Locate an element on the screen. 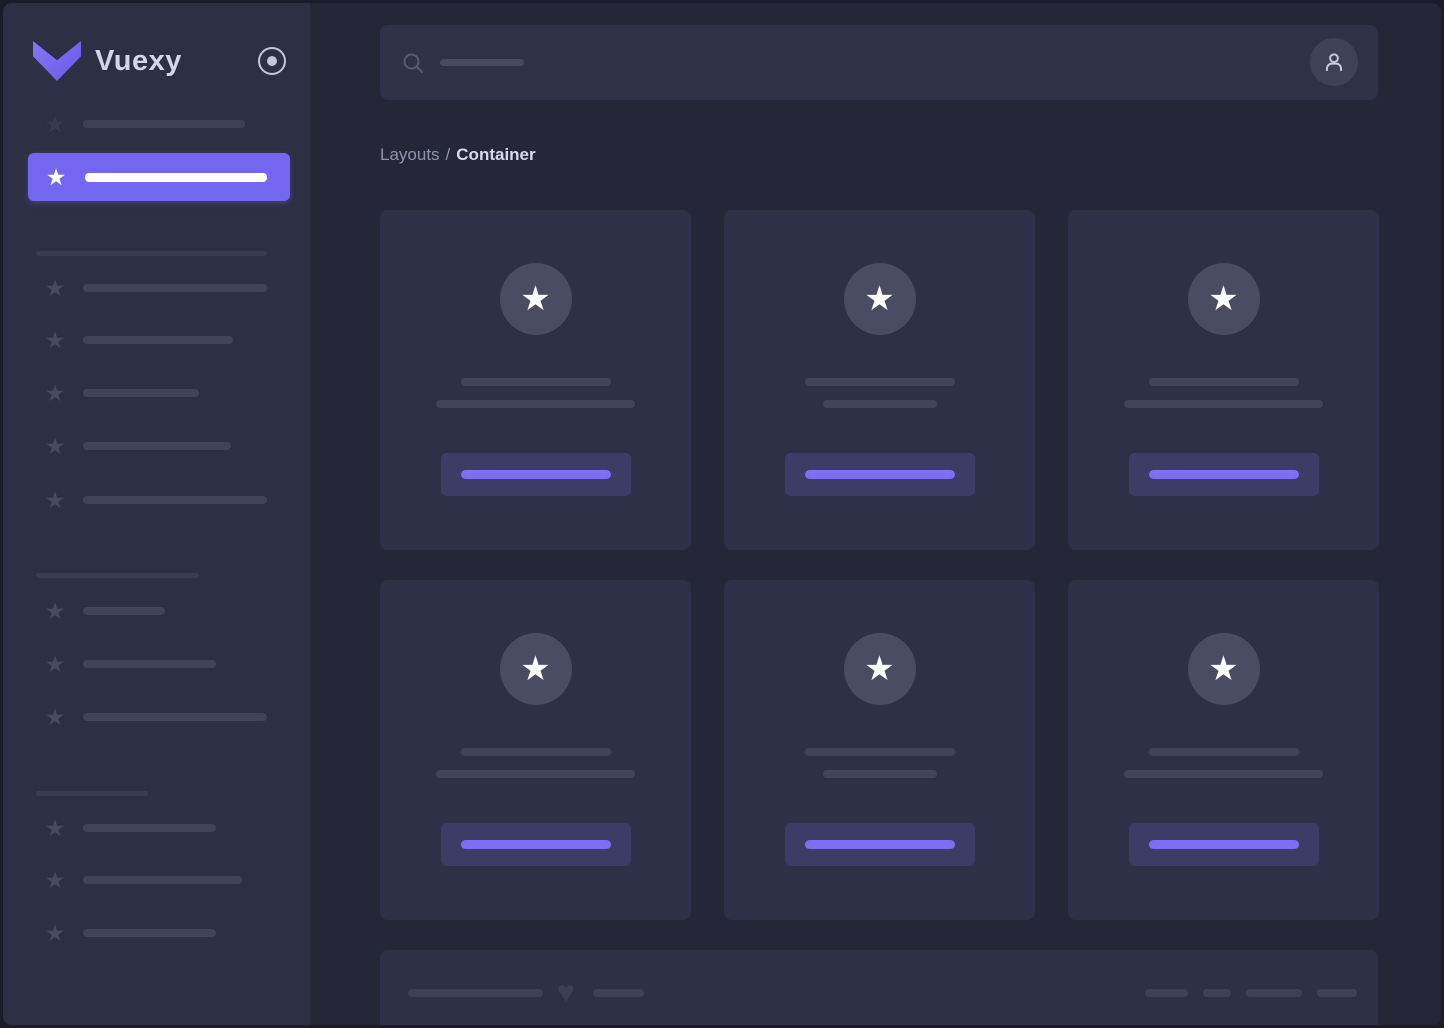  brand-area: Vuexy is located at coordinates (107, 61).